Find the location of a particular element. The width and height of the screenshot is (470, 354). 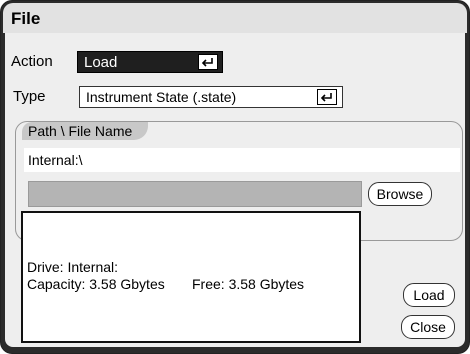

path-input: Internal:\ is located at coordinates (242, 160).